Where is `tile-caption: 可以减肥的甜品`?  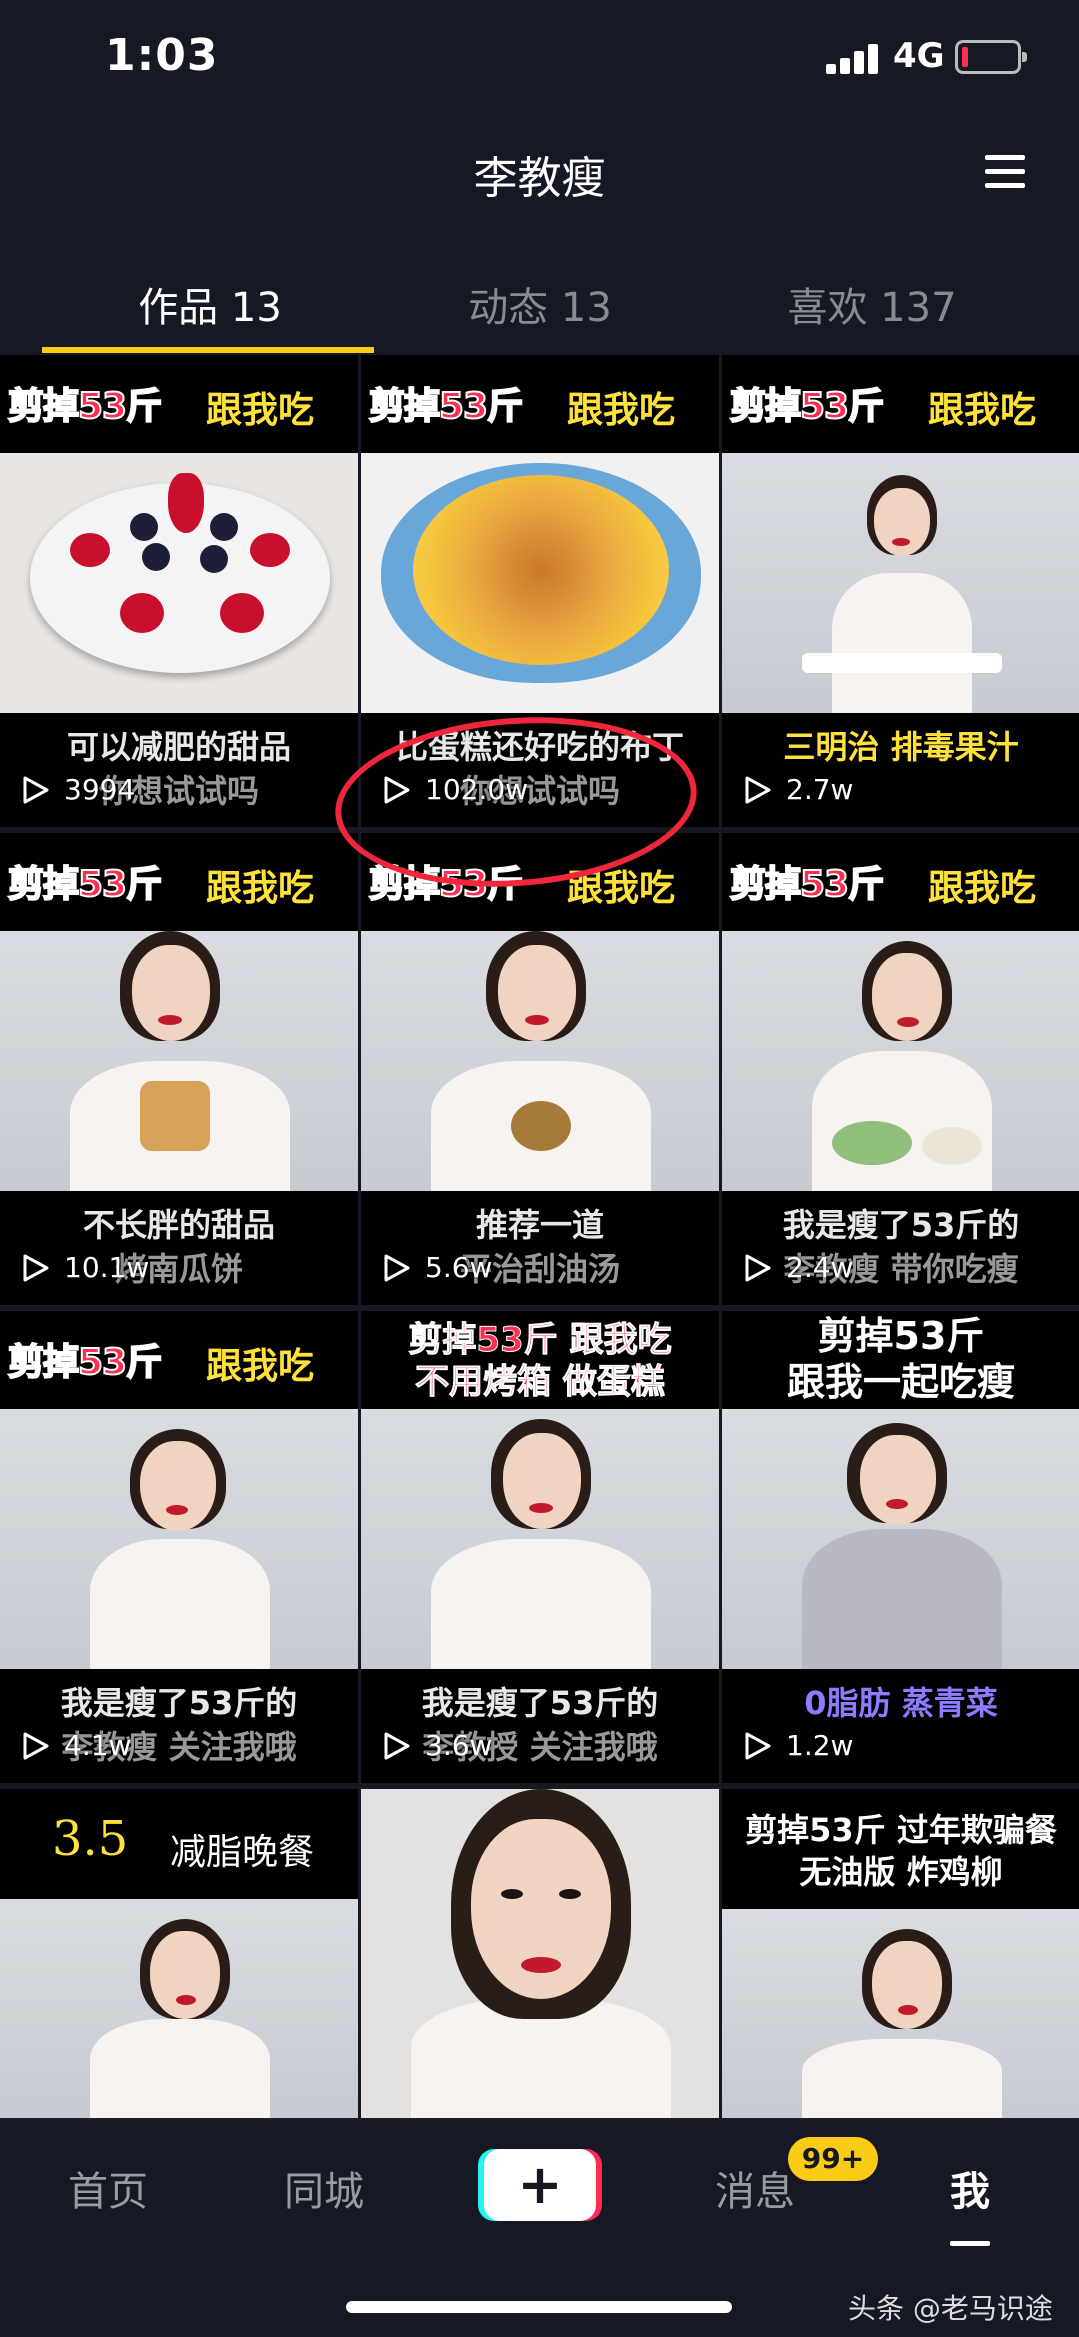
tile-caption: 可以减肥的甜品 is located at coordinates (178, 747).